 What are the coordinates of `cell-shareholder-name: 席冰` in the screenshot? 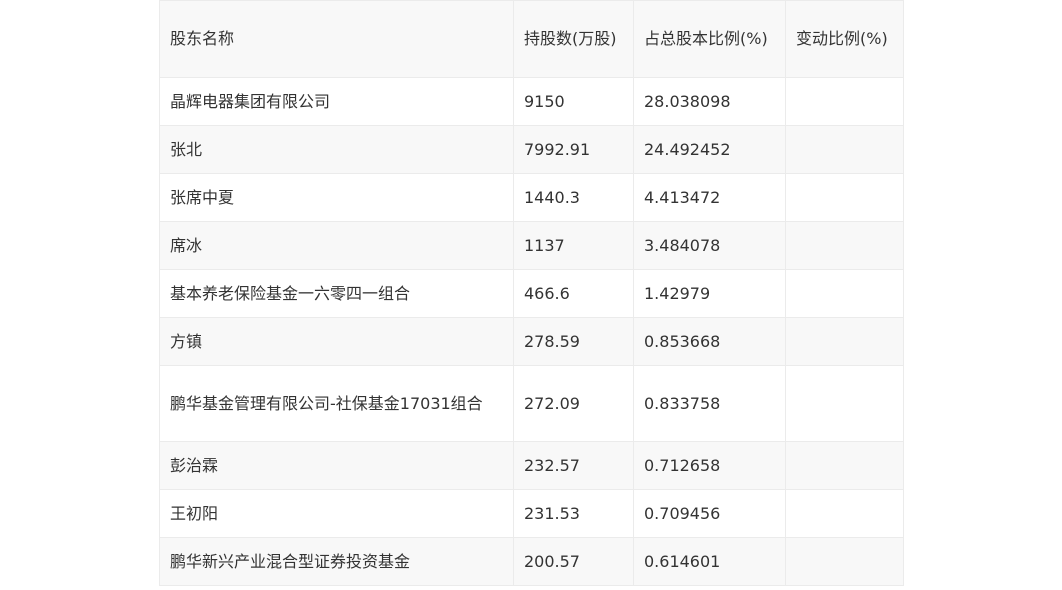 It's located at (336, 245).